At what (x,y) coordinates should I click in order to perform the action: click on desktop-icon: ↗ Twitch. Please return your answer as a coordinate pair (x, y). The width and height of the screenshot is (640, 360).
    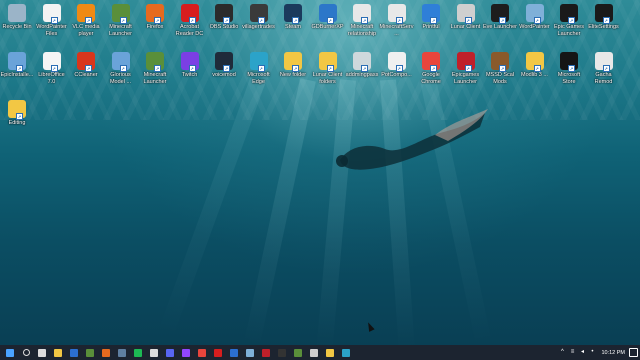
    Looking at the image, I should click on (190, 65).